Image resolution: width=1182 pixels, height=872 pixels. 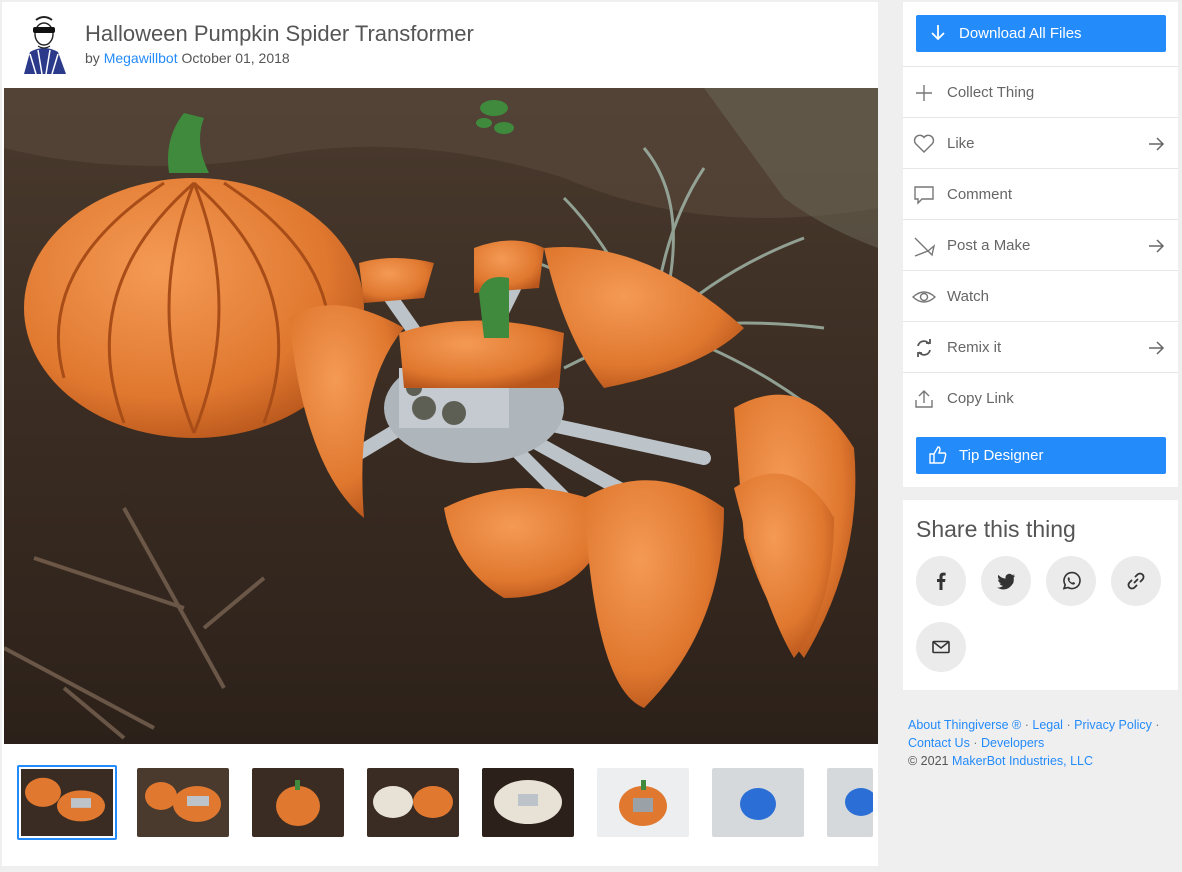 I want to click on post-make-icon, so click(x=925, y=247).